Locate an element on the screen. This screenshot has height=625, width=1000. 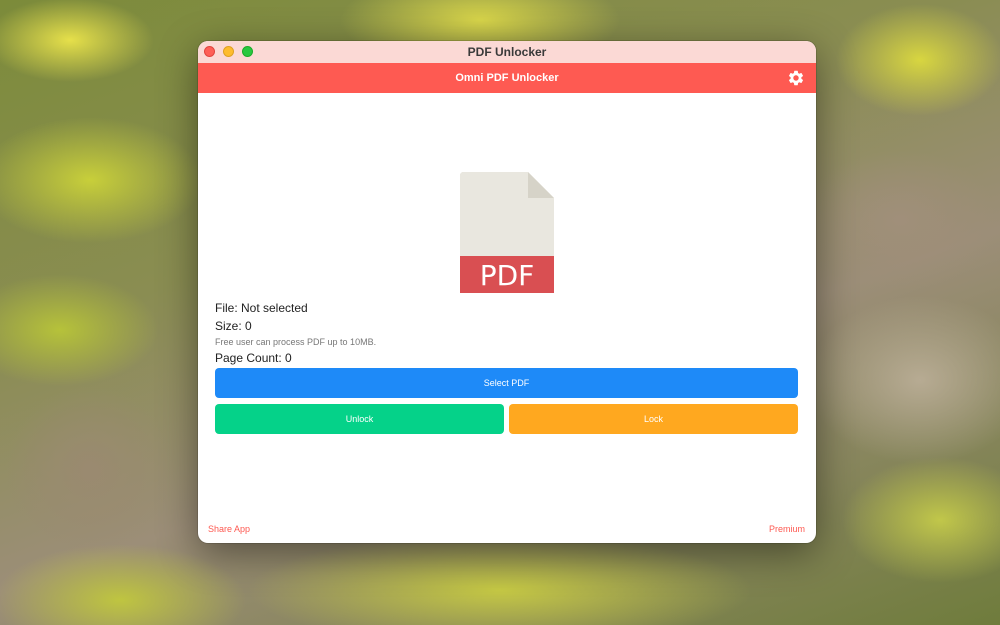
app-header: Omni PDF Unlocker is located at coordinates (507, 78).